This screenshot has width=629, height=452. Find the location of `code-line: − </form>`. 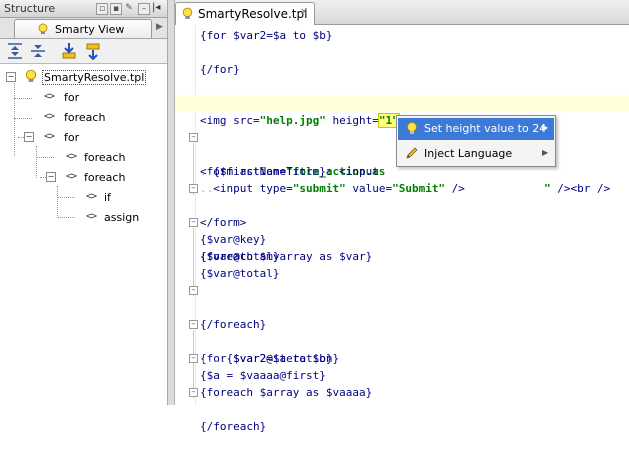

code-line: − </form> is located at coordinates (402, 204).